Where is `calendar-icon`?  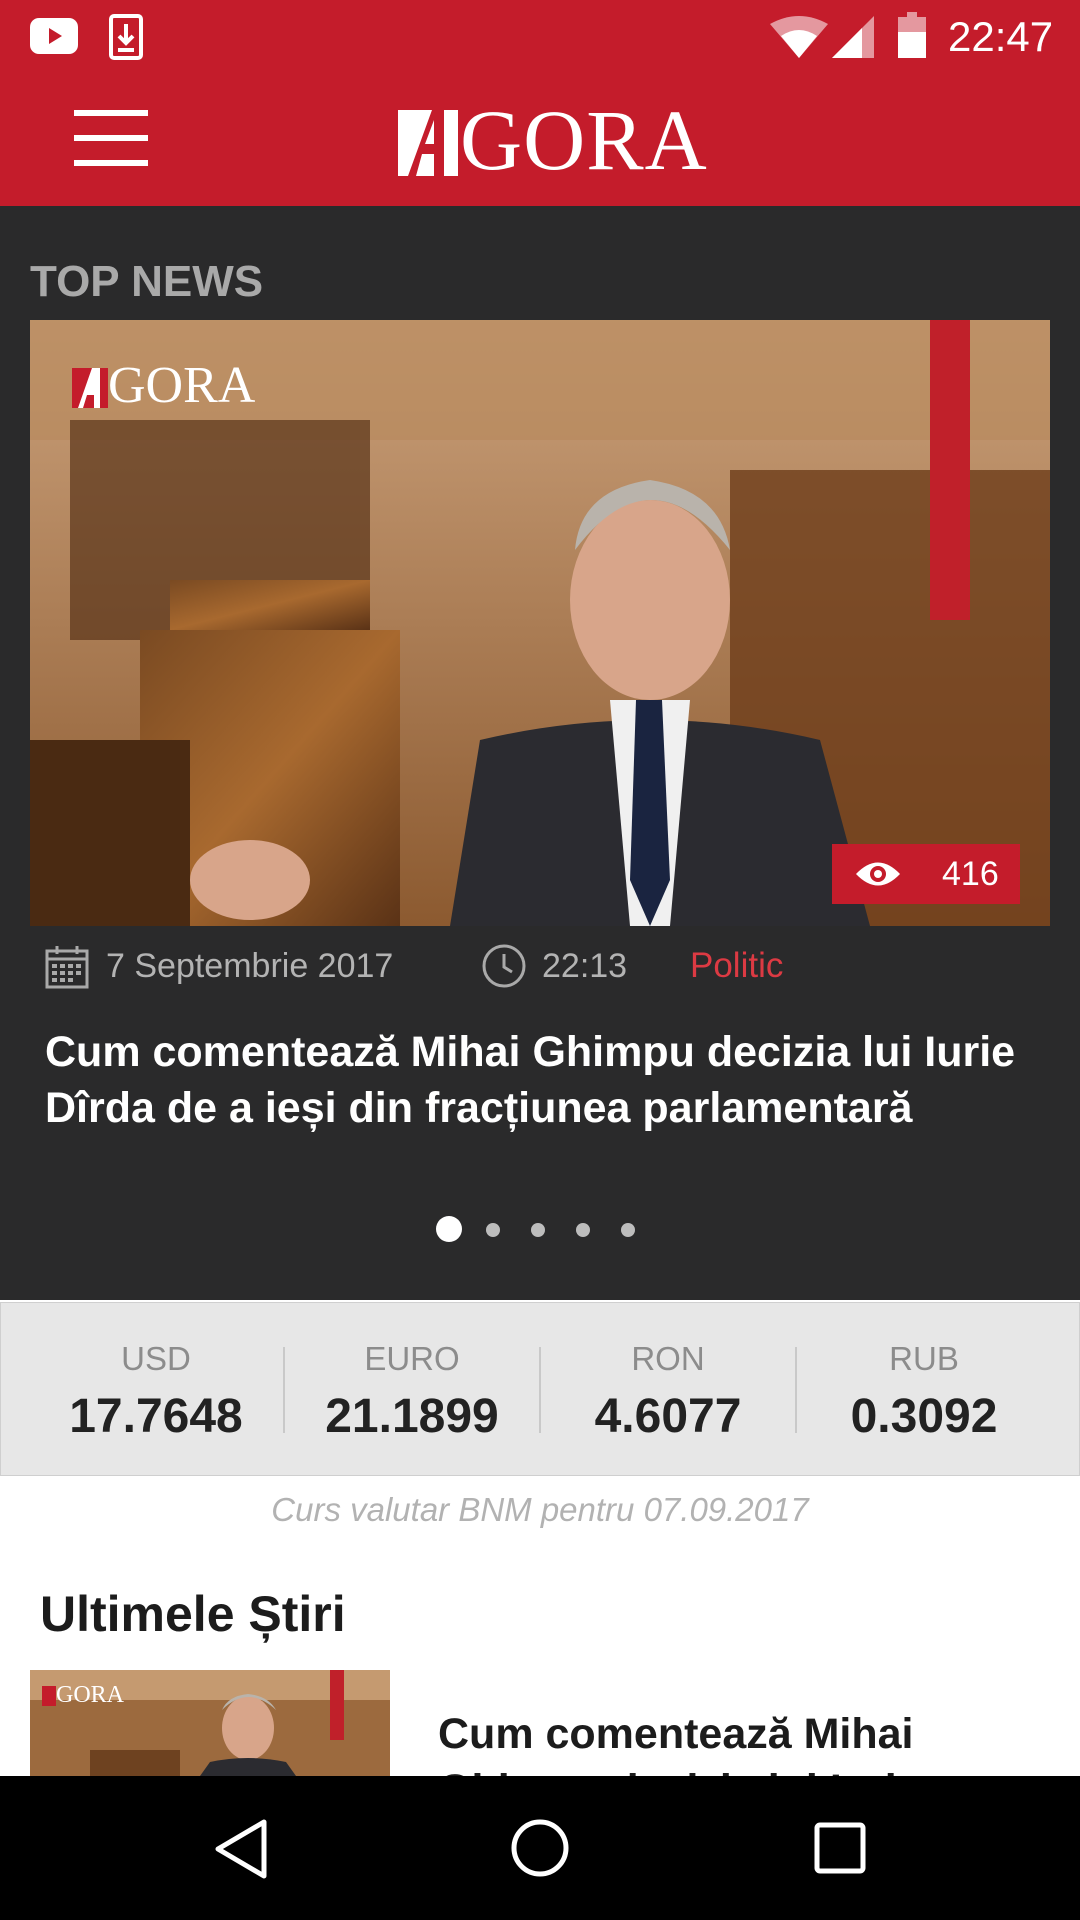 calendar-icon is located at coordinates (67, 967).